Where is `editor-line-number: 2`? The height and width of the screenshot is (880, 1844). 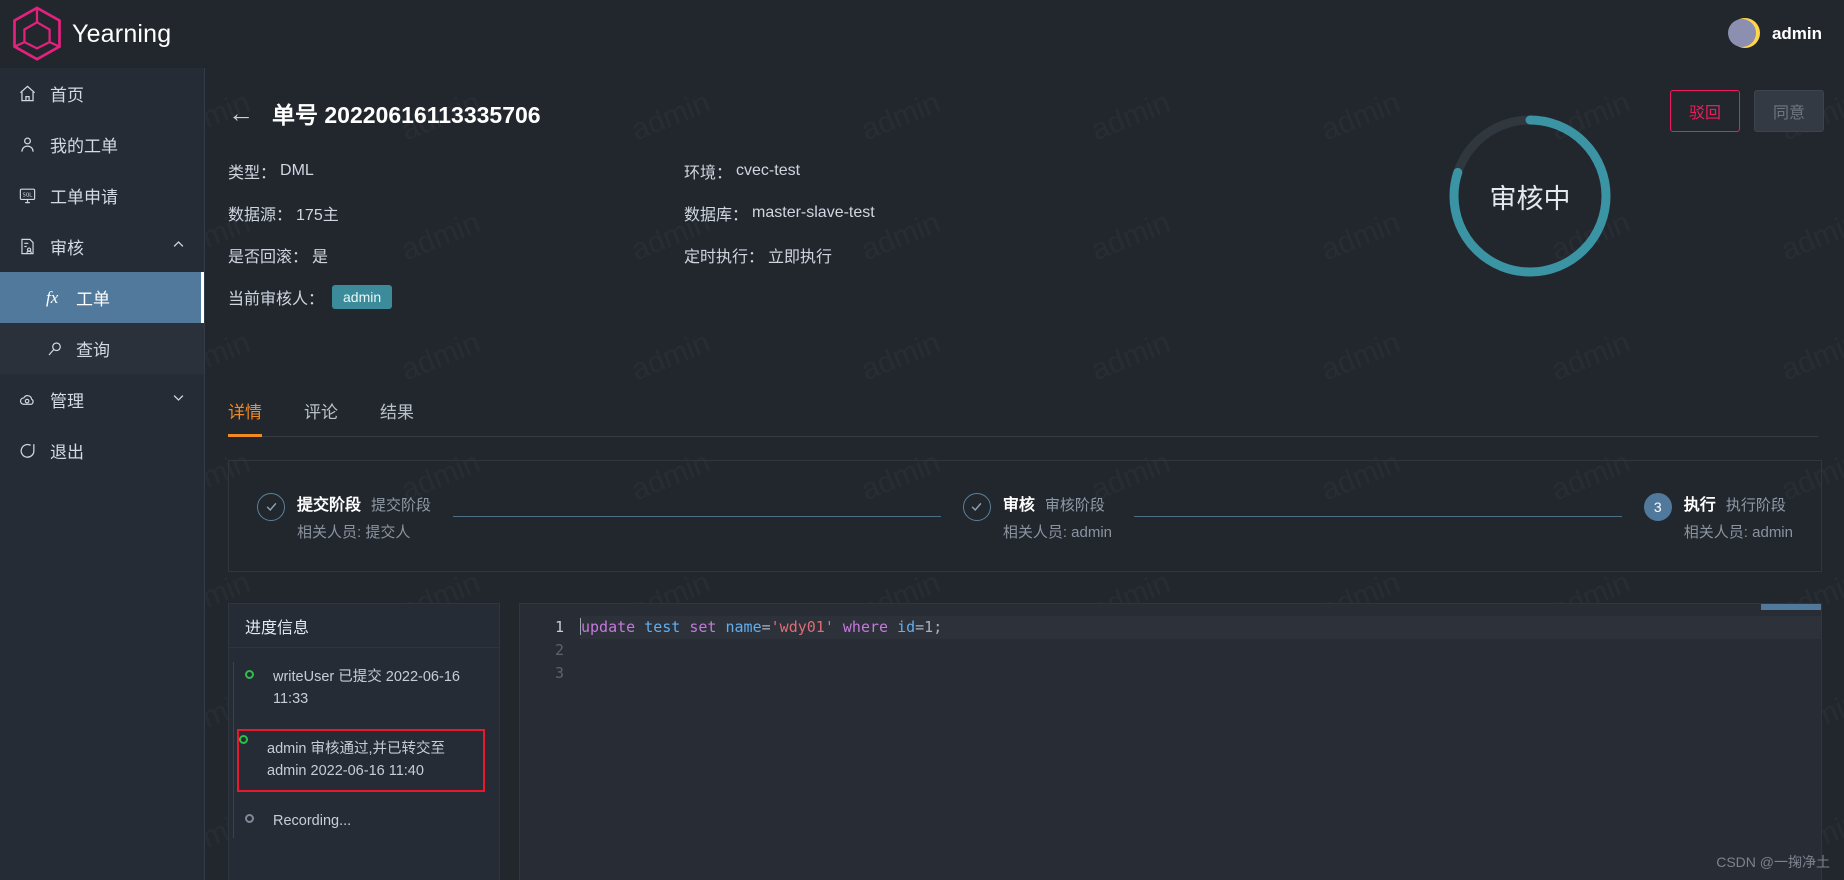 editor-line-number: 2 is located at coordinates (559, 650).